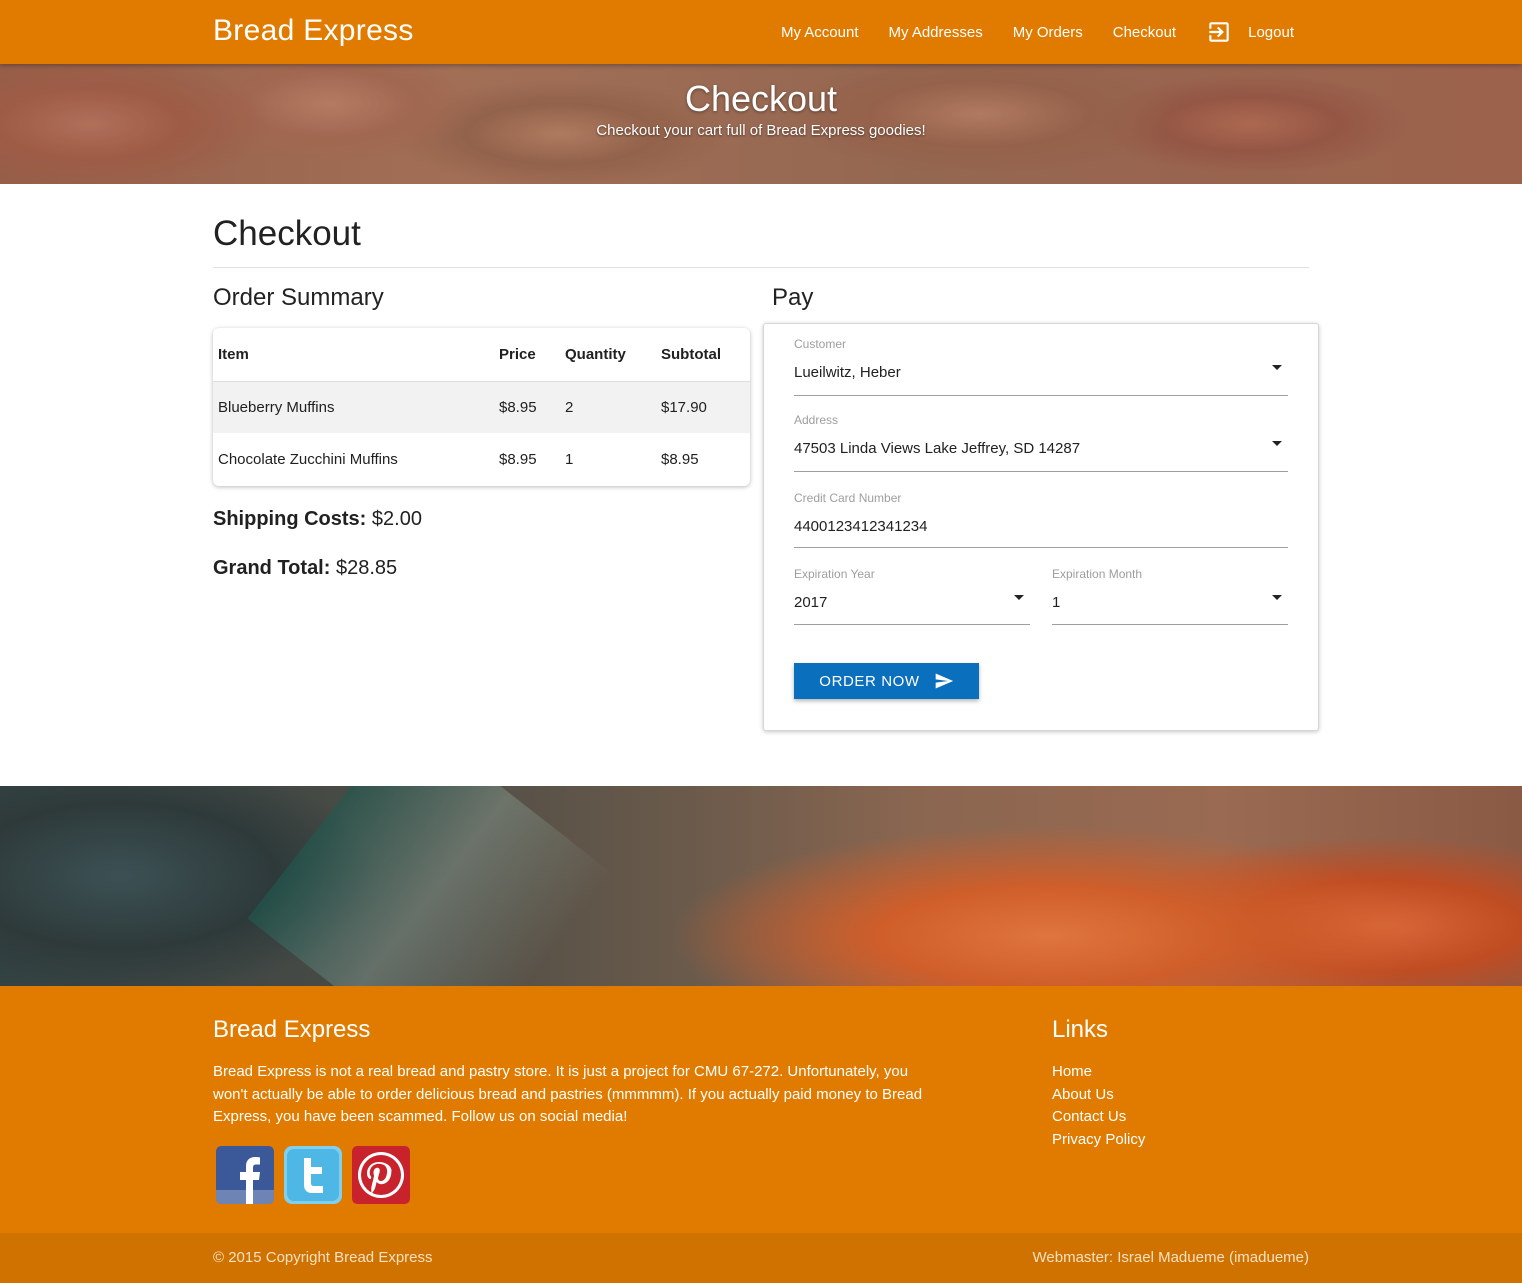  Describe the element at coordinates (308, 459) in the screenshot. I see `cell-item: Chocolate Zucchini Muffins` at that location.